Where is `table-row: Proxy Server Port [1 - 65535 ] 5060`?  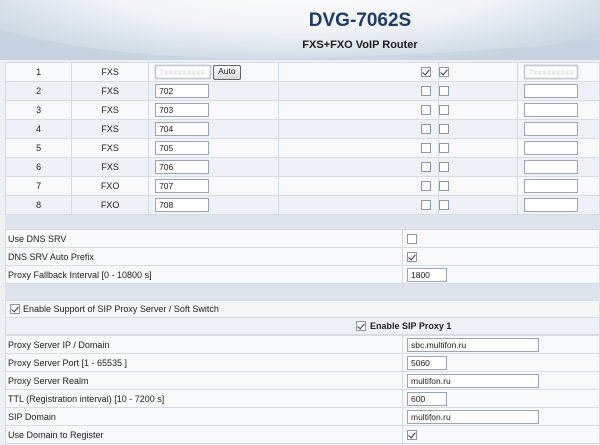 table-row: Proxy Server Port [1 - 65535 ] 5060 is located at coordinates (302, 362).